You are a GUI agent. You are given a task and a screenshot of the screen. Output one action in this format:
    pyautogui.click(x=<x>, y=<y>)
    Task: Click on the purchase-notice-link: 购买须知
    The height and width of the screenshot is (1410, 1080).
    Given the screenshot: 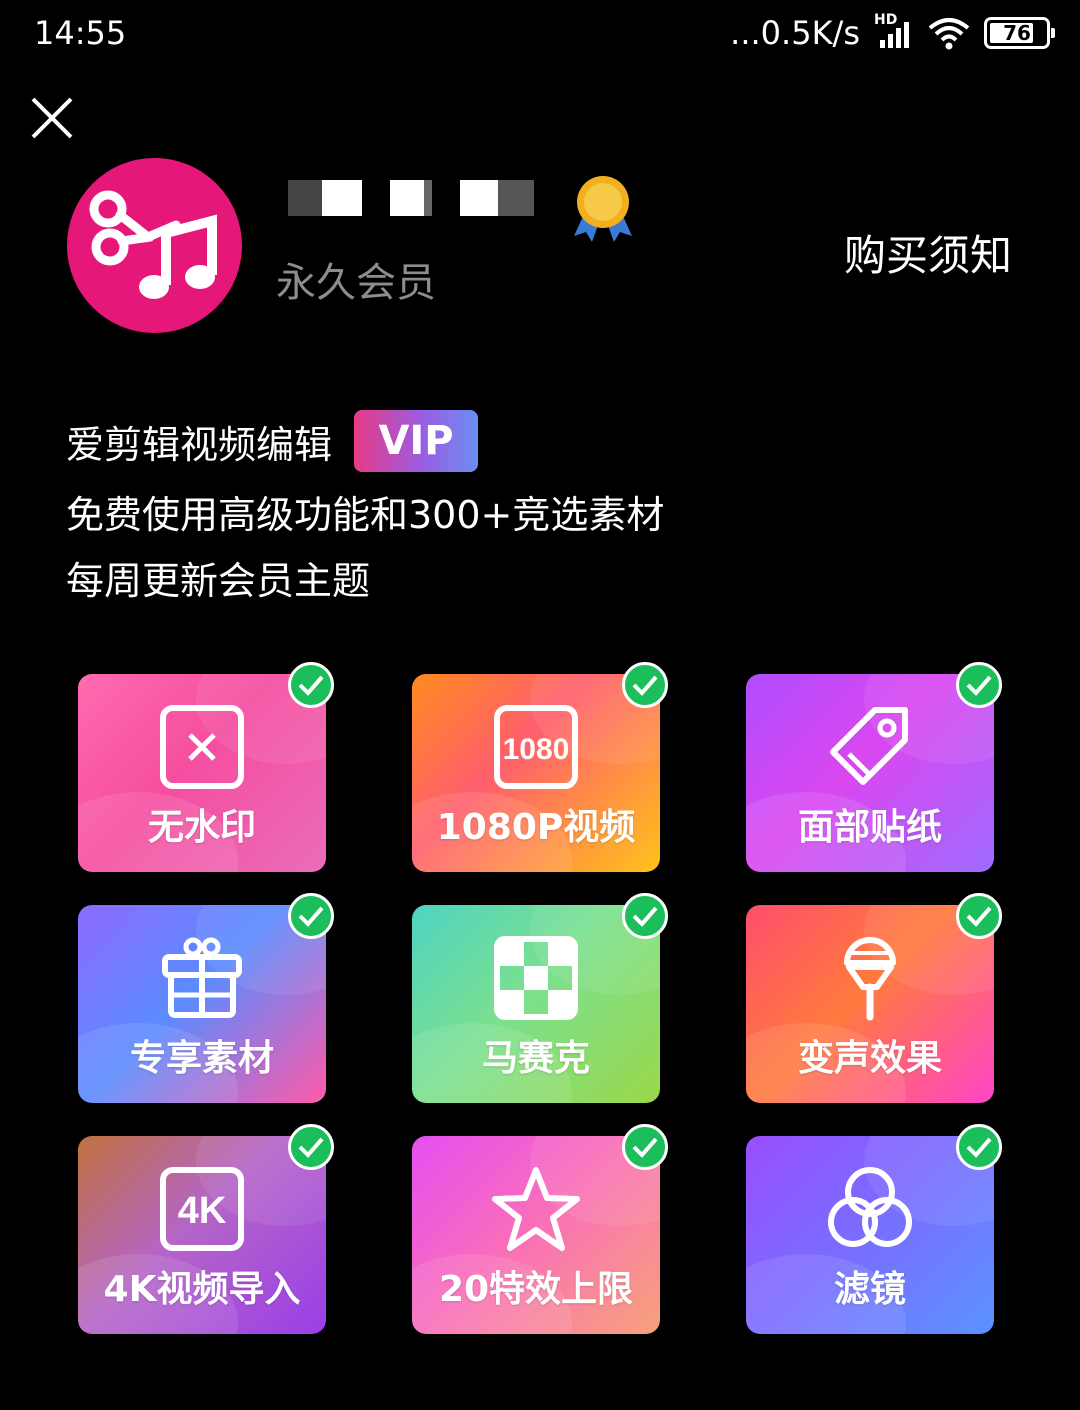 What is the action you would take?
    pyautogui.click(x=928, y=252)
    